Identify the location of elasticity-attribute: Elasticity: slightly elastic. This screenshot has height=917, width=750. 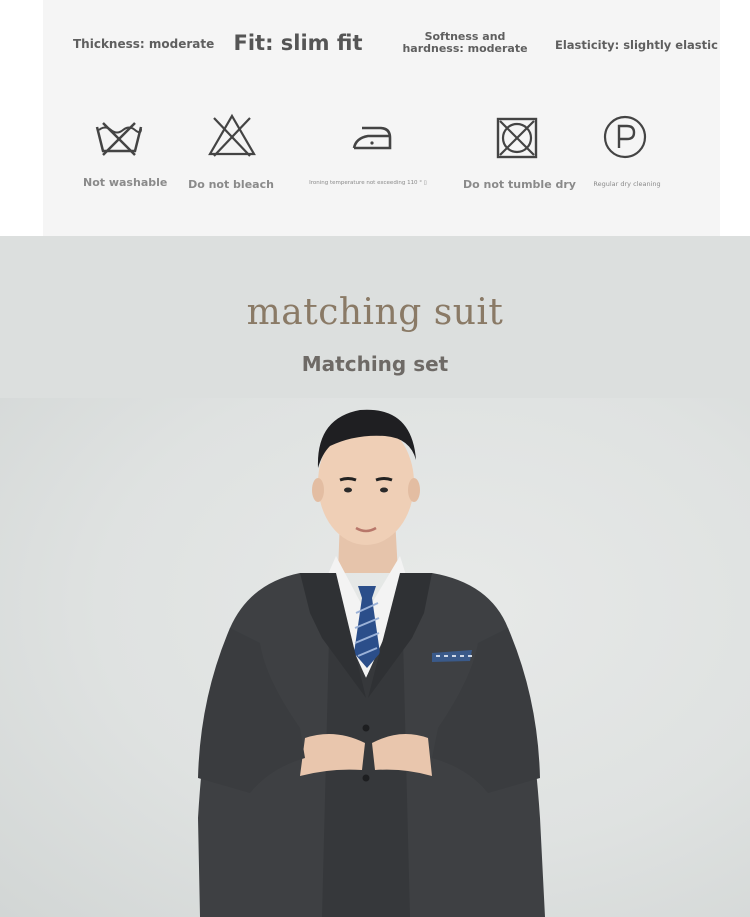
(636, 45).